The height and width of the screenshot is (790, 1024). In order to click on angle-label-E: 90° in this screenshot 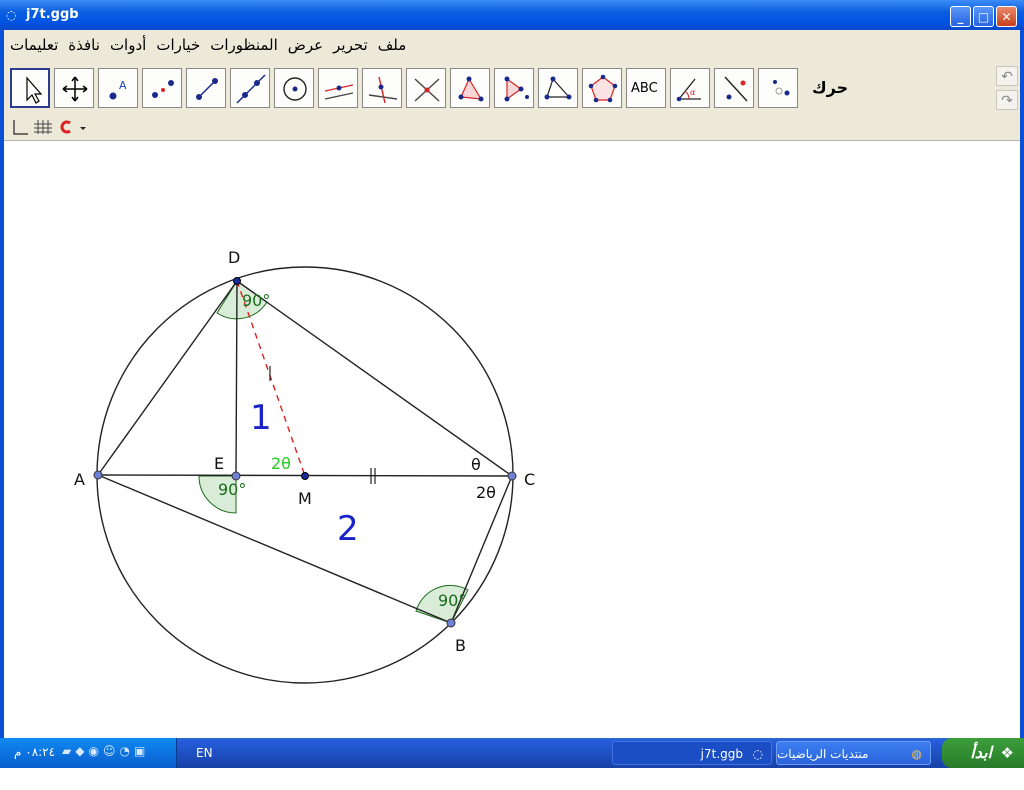, I will do `click(232, 489)`.